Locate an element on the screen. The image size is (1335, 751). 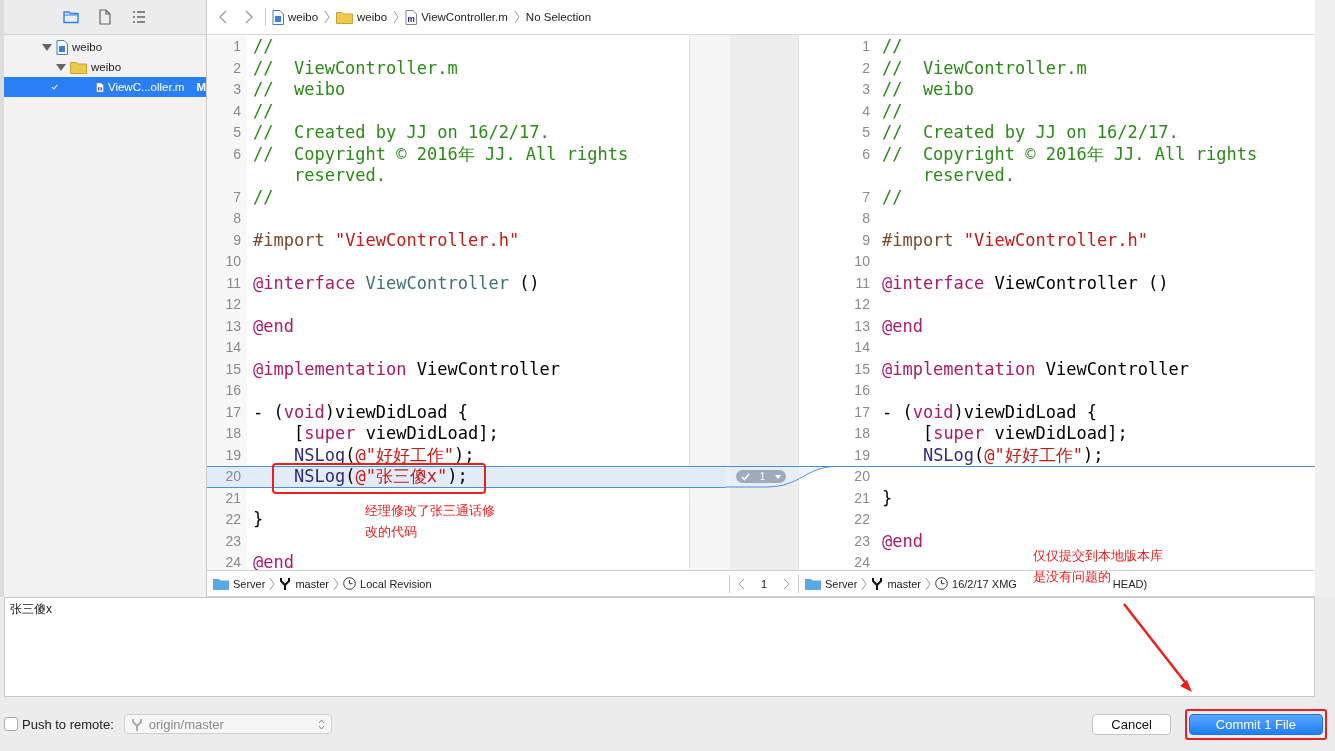
line-number: 21 is located at coordinates (862, 498).